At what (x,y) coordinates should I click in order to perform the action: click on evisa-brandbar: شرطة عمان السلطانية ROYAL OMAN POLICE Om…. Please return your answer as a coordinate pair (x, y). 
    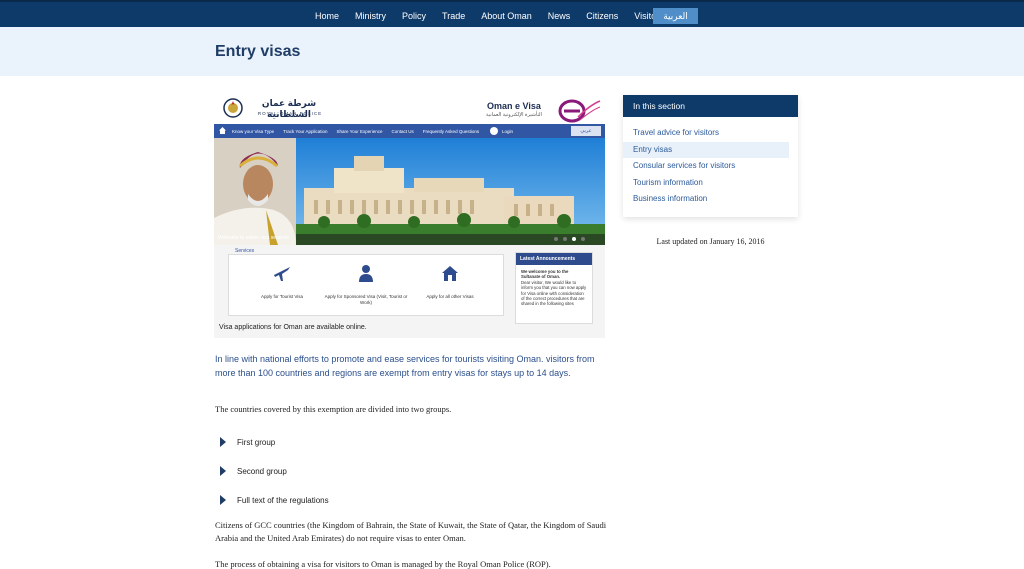
    Looking at the image, I should click on (409, 108).